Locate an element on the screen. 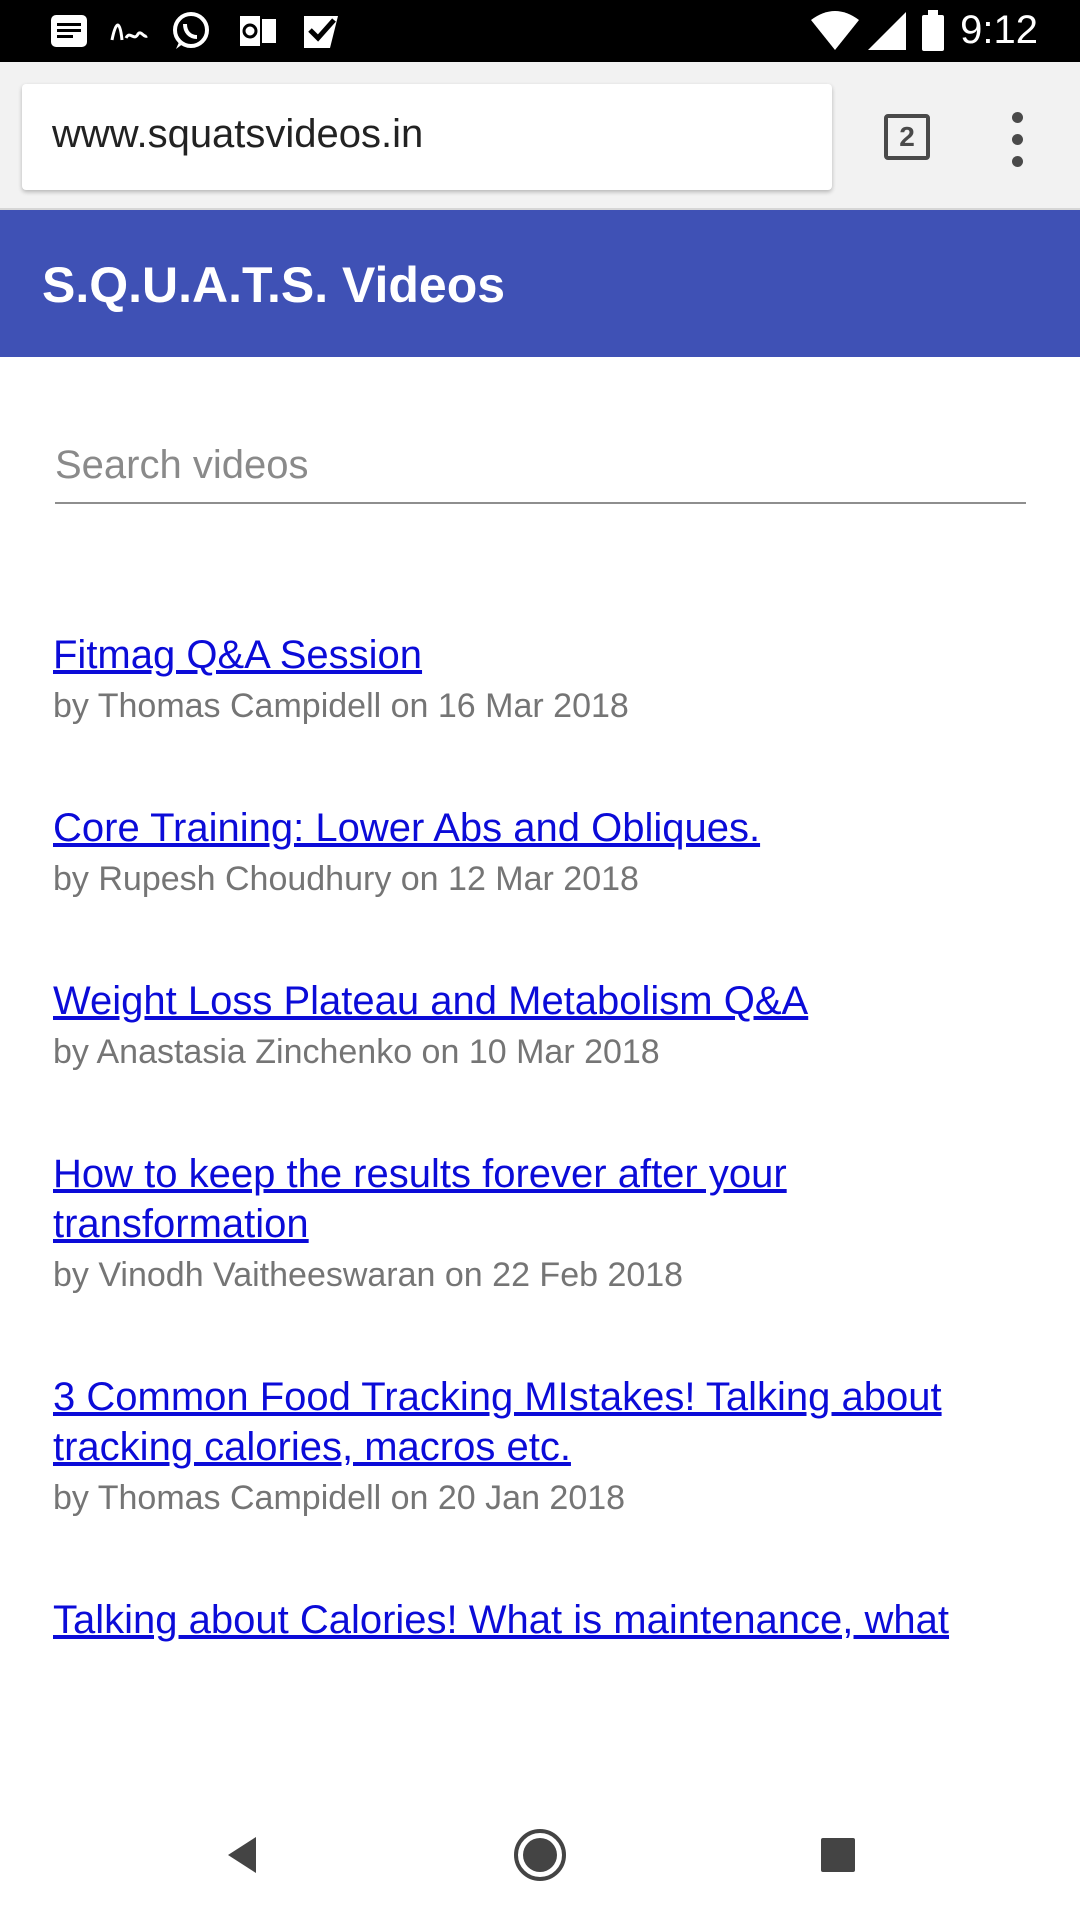 This screenshot has height=1920, width=1080. video-title-link: Core Training: Lower Abs and Obliques. is located at coordinates (533, 828).